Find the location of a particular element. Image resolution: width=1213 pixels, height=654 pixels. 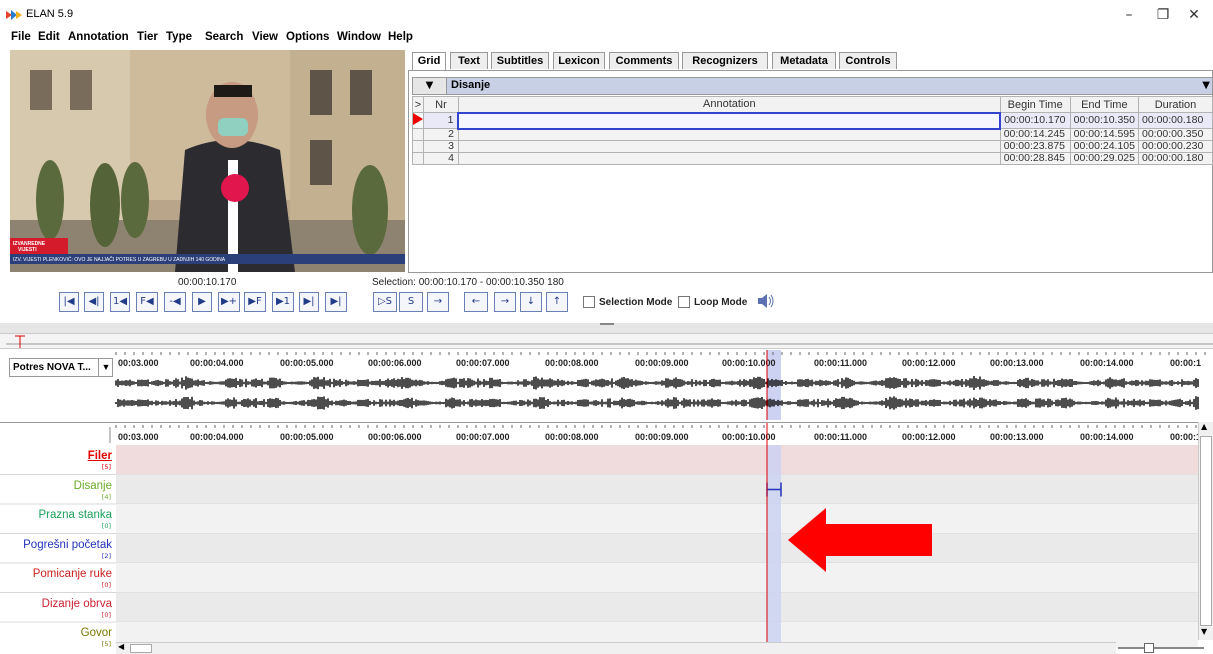

timeline-tick-label: 00:00:12.000 is located at coordinates (929, 437).